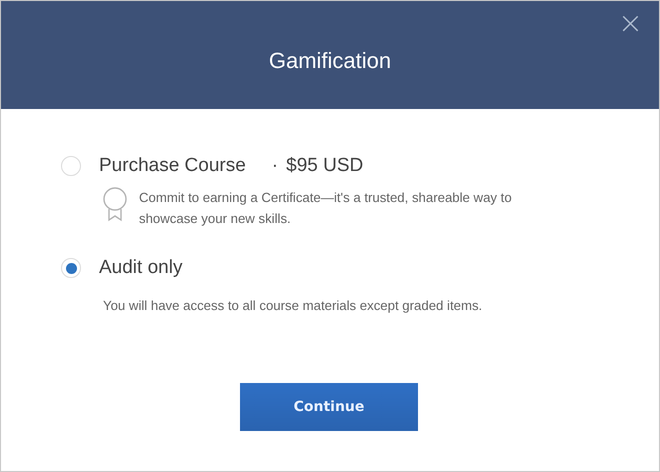 This screenshot has width=660, height=472. I want to click on option-label: Audit only, so click(140, 268).